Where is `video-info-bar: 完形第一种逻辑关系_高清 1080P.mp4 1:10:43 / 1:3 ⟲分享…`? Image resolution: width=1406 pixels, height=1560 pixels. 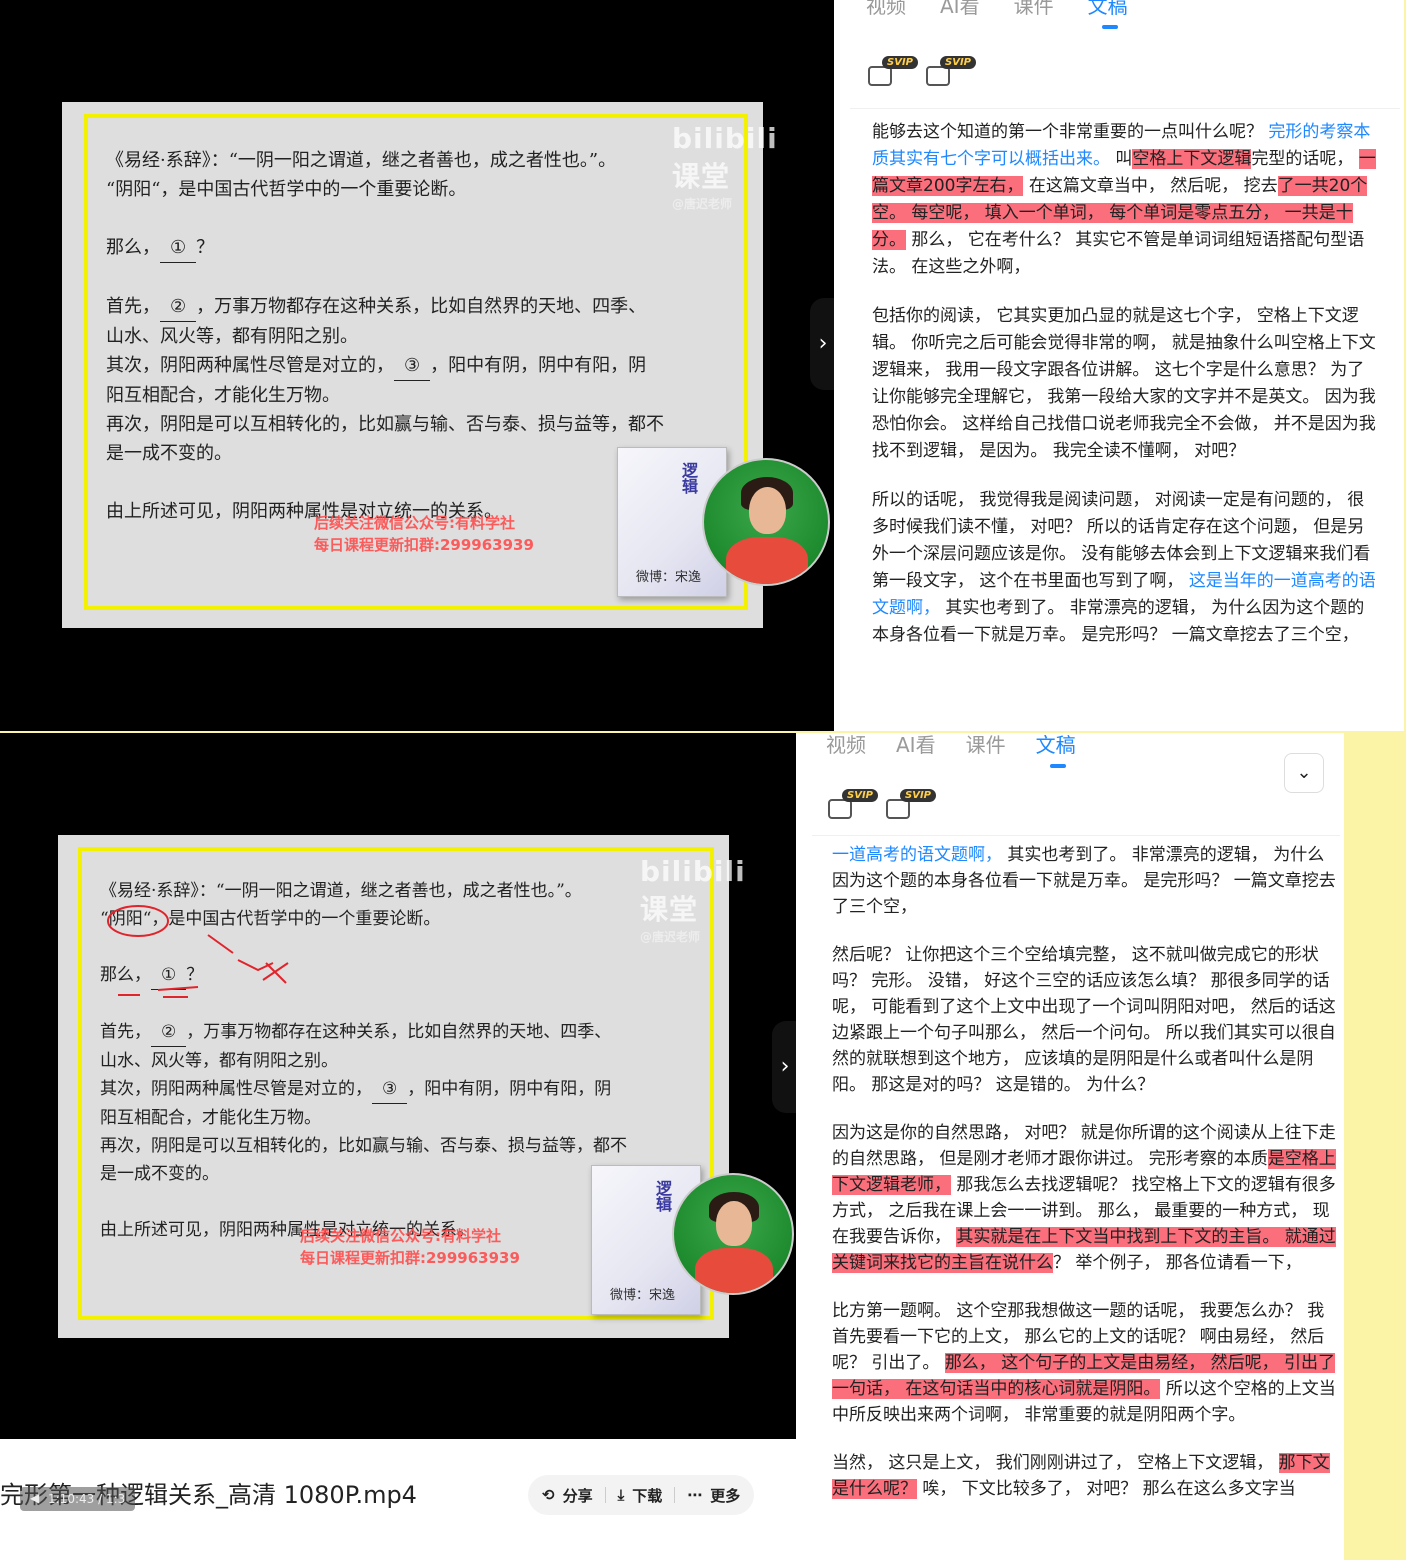
video-info-bar: 完形第一种逻辑关系_高清 1080P.mp4 1:10:43 / 1:3 ⟲分享… is located at coordinates (398, 1499).